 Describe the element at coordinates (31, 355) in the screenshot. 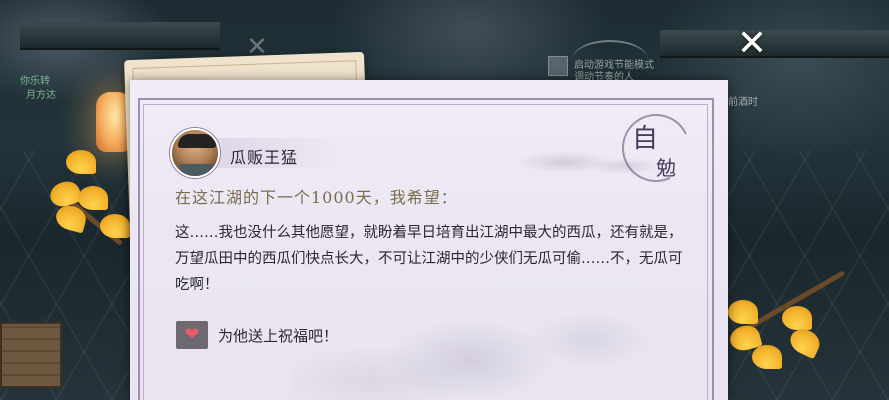

I see `wooden-crate` at that location.